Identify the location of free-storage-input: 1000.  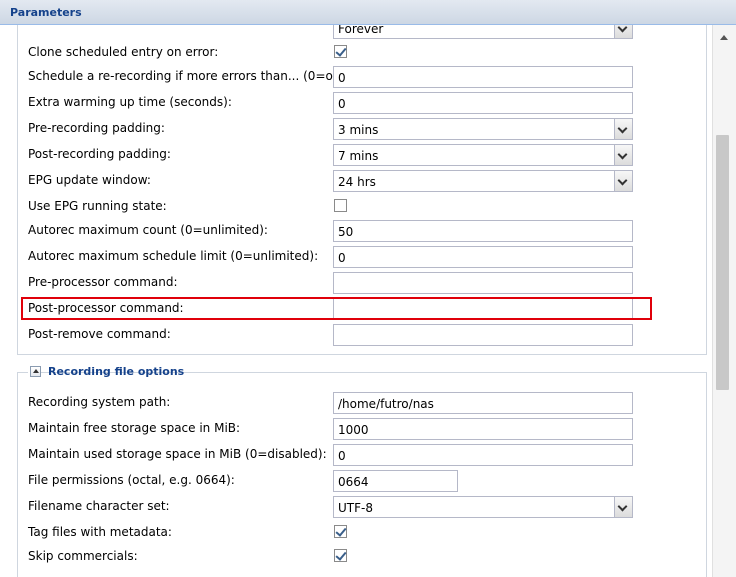
(483, 429).